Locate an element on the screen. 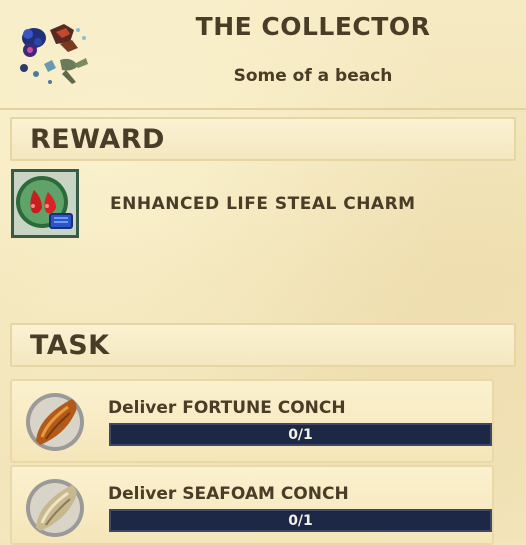 This screenshot has height=545, width=526. task-section-header: TASK is located at coordinates (263, 345).